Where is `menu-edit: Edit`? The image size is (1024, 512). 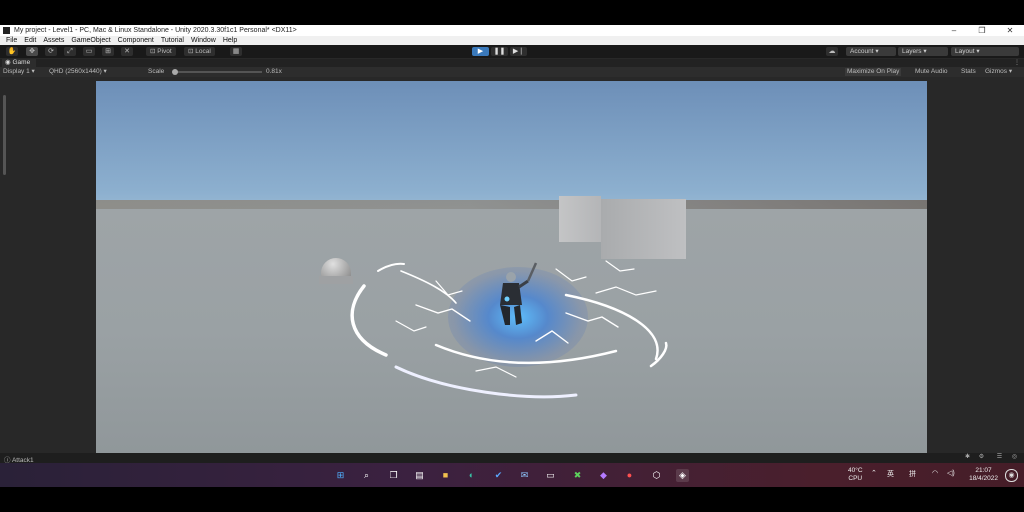
menu-edit: Edit is located at coordinates (30, 40).